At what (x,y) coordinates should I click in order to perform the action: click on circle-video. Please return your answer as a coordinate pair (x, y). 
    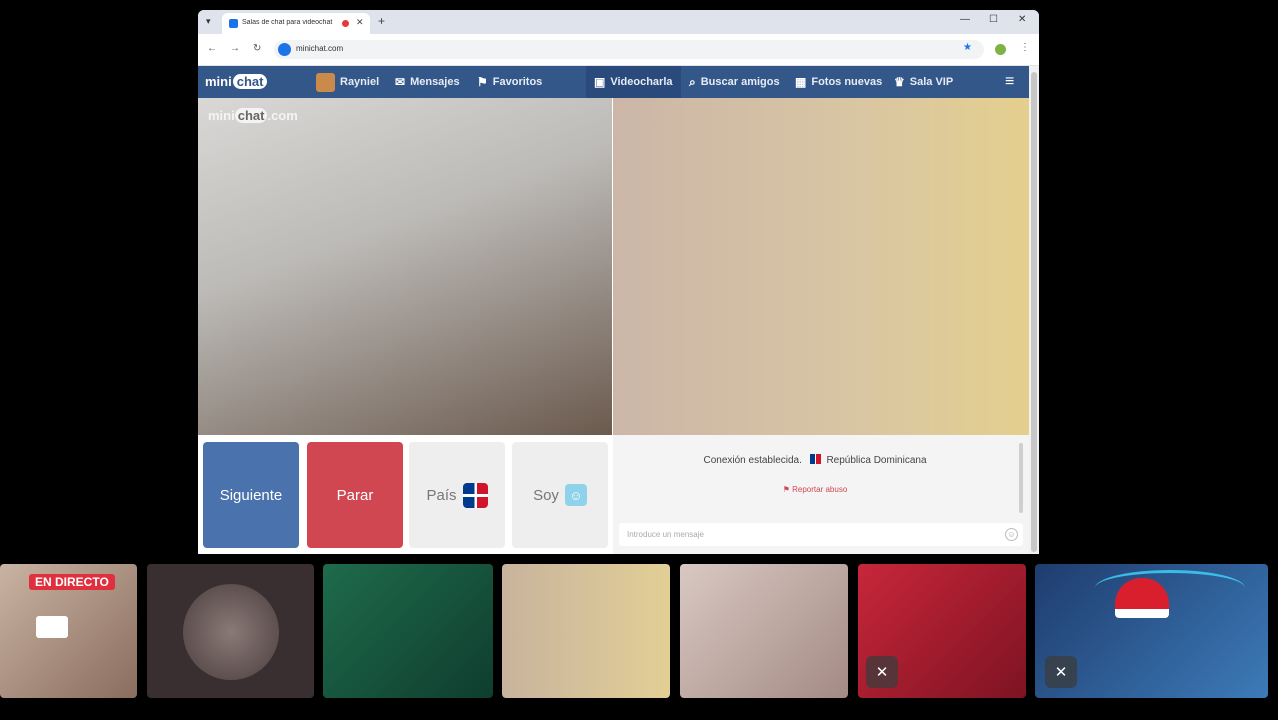
    Looking at the image, I should click on (231, 632).